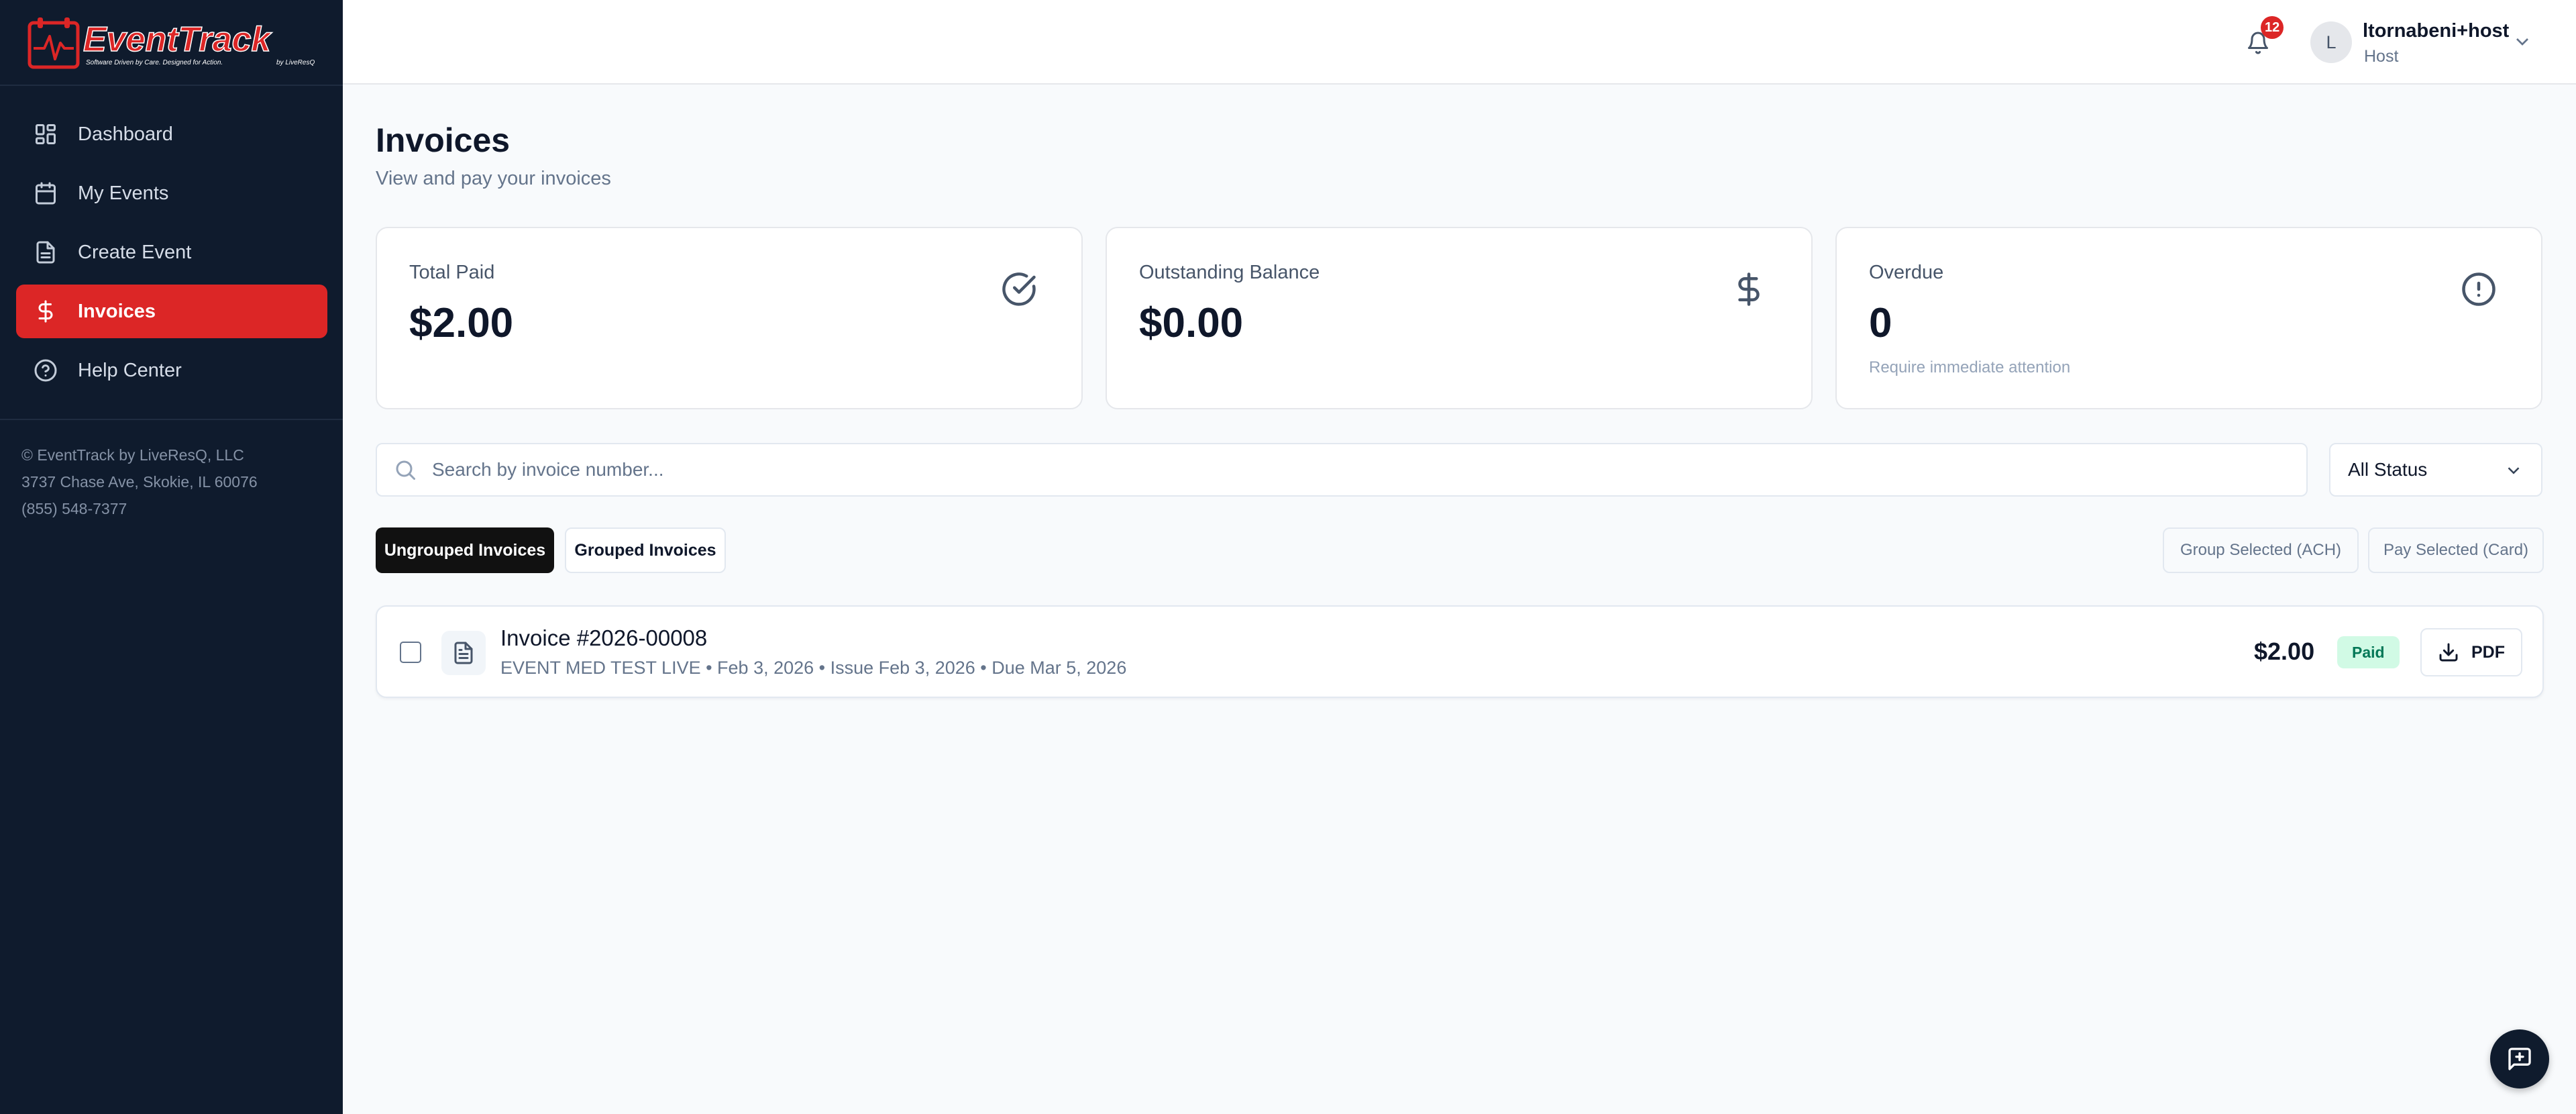  What do you see at coordinates (123, 193) in the screenshot?
I see `sidebar-item-label: My Events` at bounding box center [123, 193].